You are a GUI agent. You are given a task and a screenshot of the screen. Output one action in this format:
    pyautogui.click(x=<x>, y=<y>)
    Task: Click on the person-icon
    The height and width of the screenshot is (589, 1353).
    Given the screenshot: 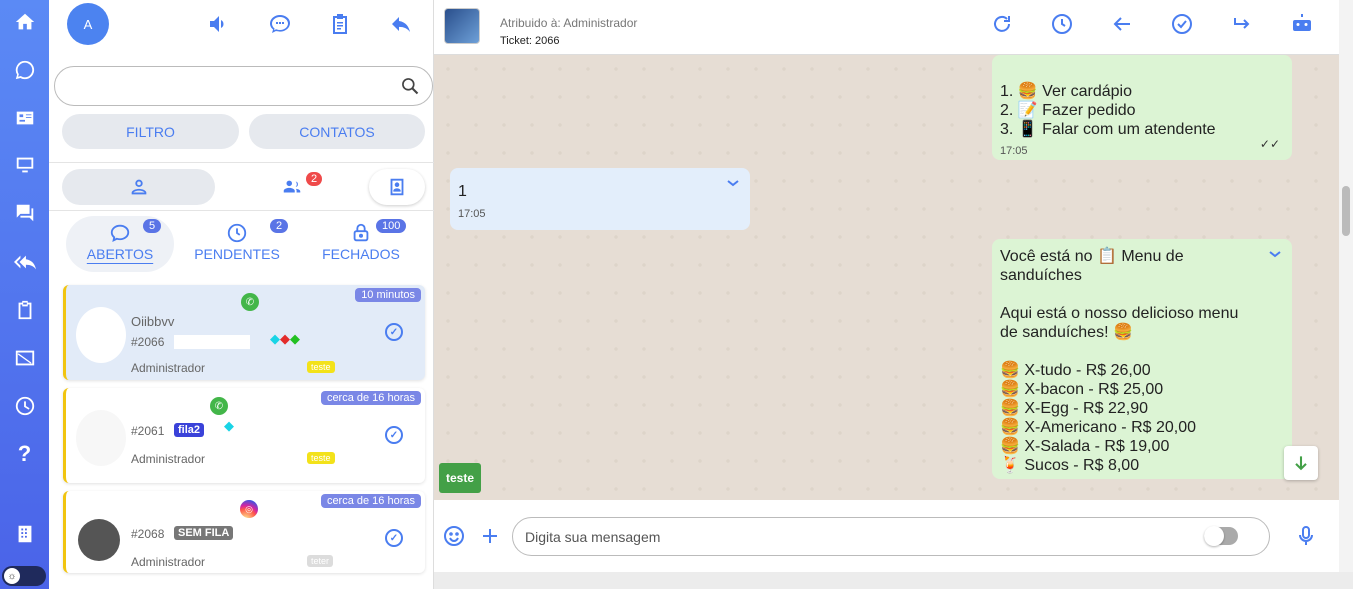 What is the action you would take?
    pyautogui.click(x=138, y=187)
    